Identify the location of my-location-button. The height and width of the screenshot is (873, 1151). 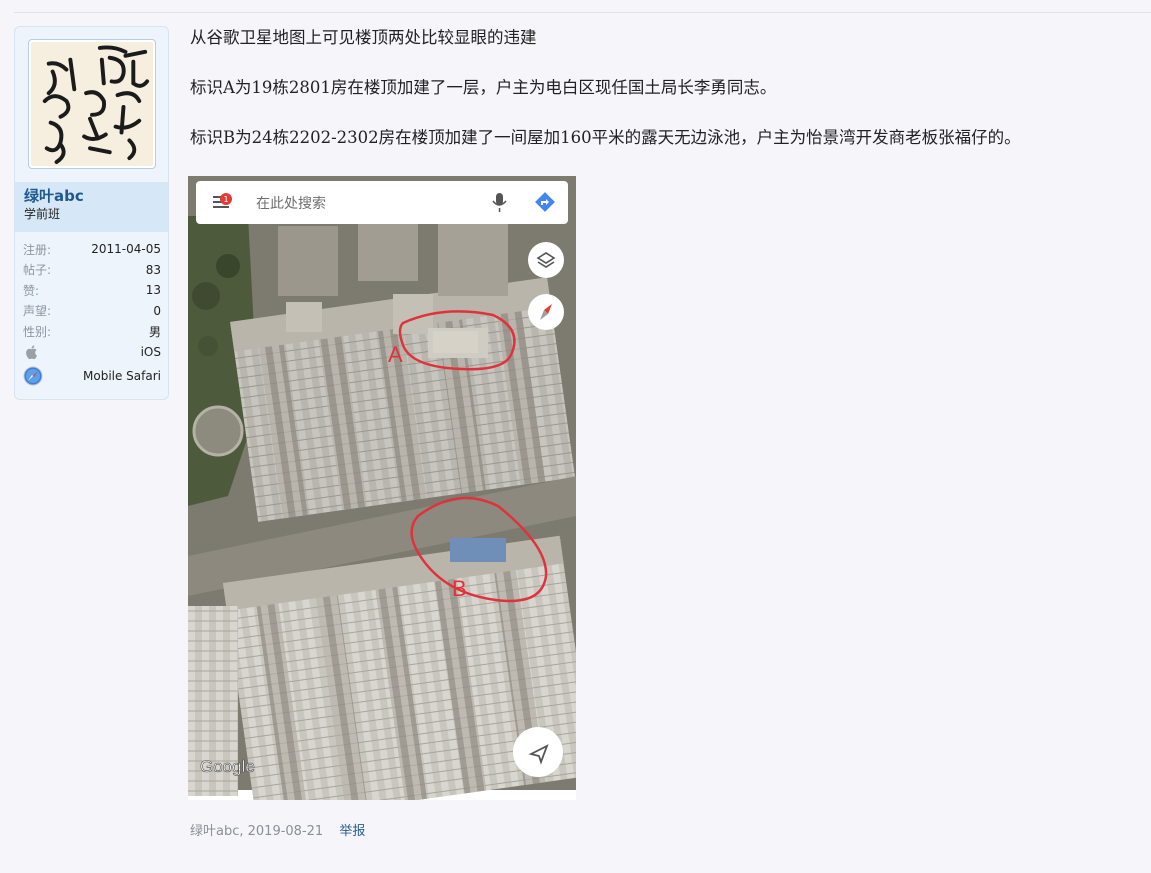
(538, 752).